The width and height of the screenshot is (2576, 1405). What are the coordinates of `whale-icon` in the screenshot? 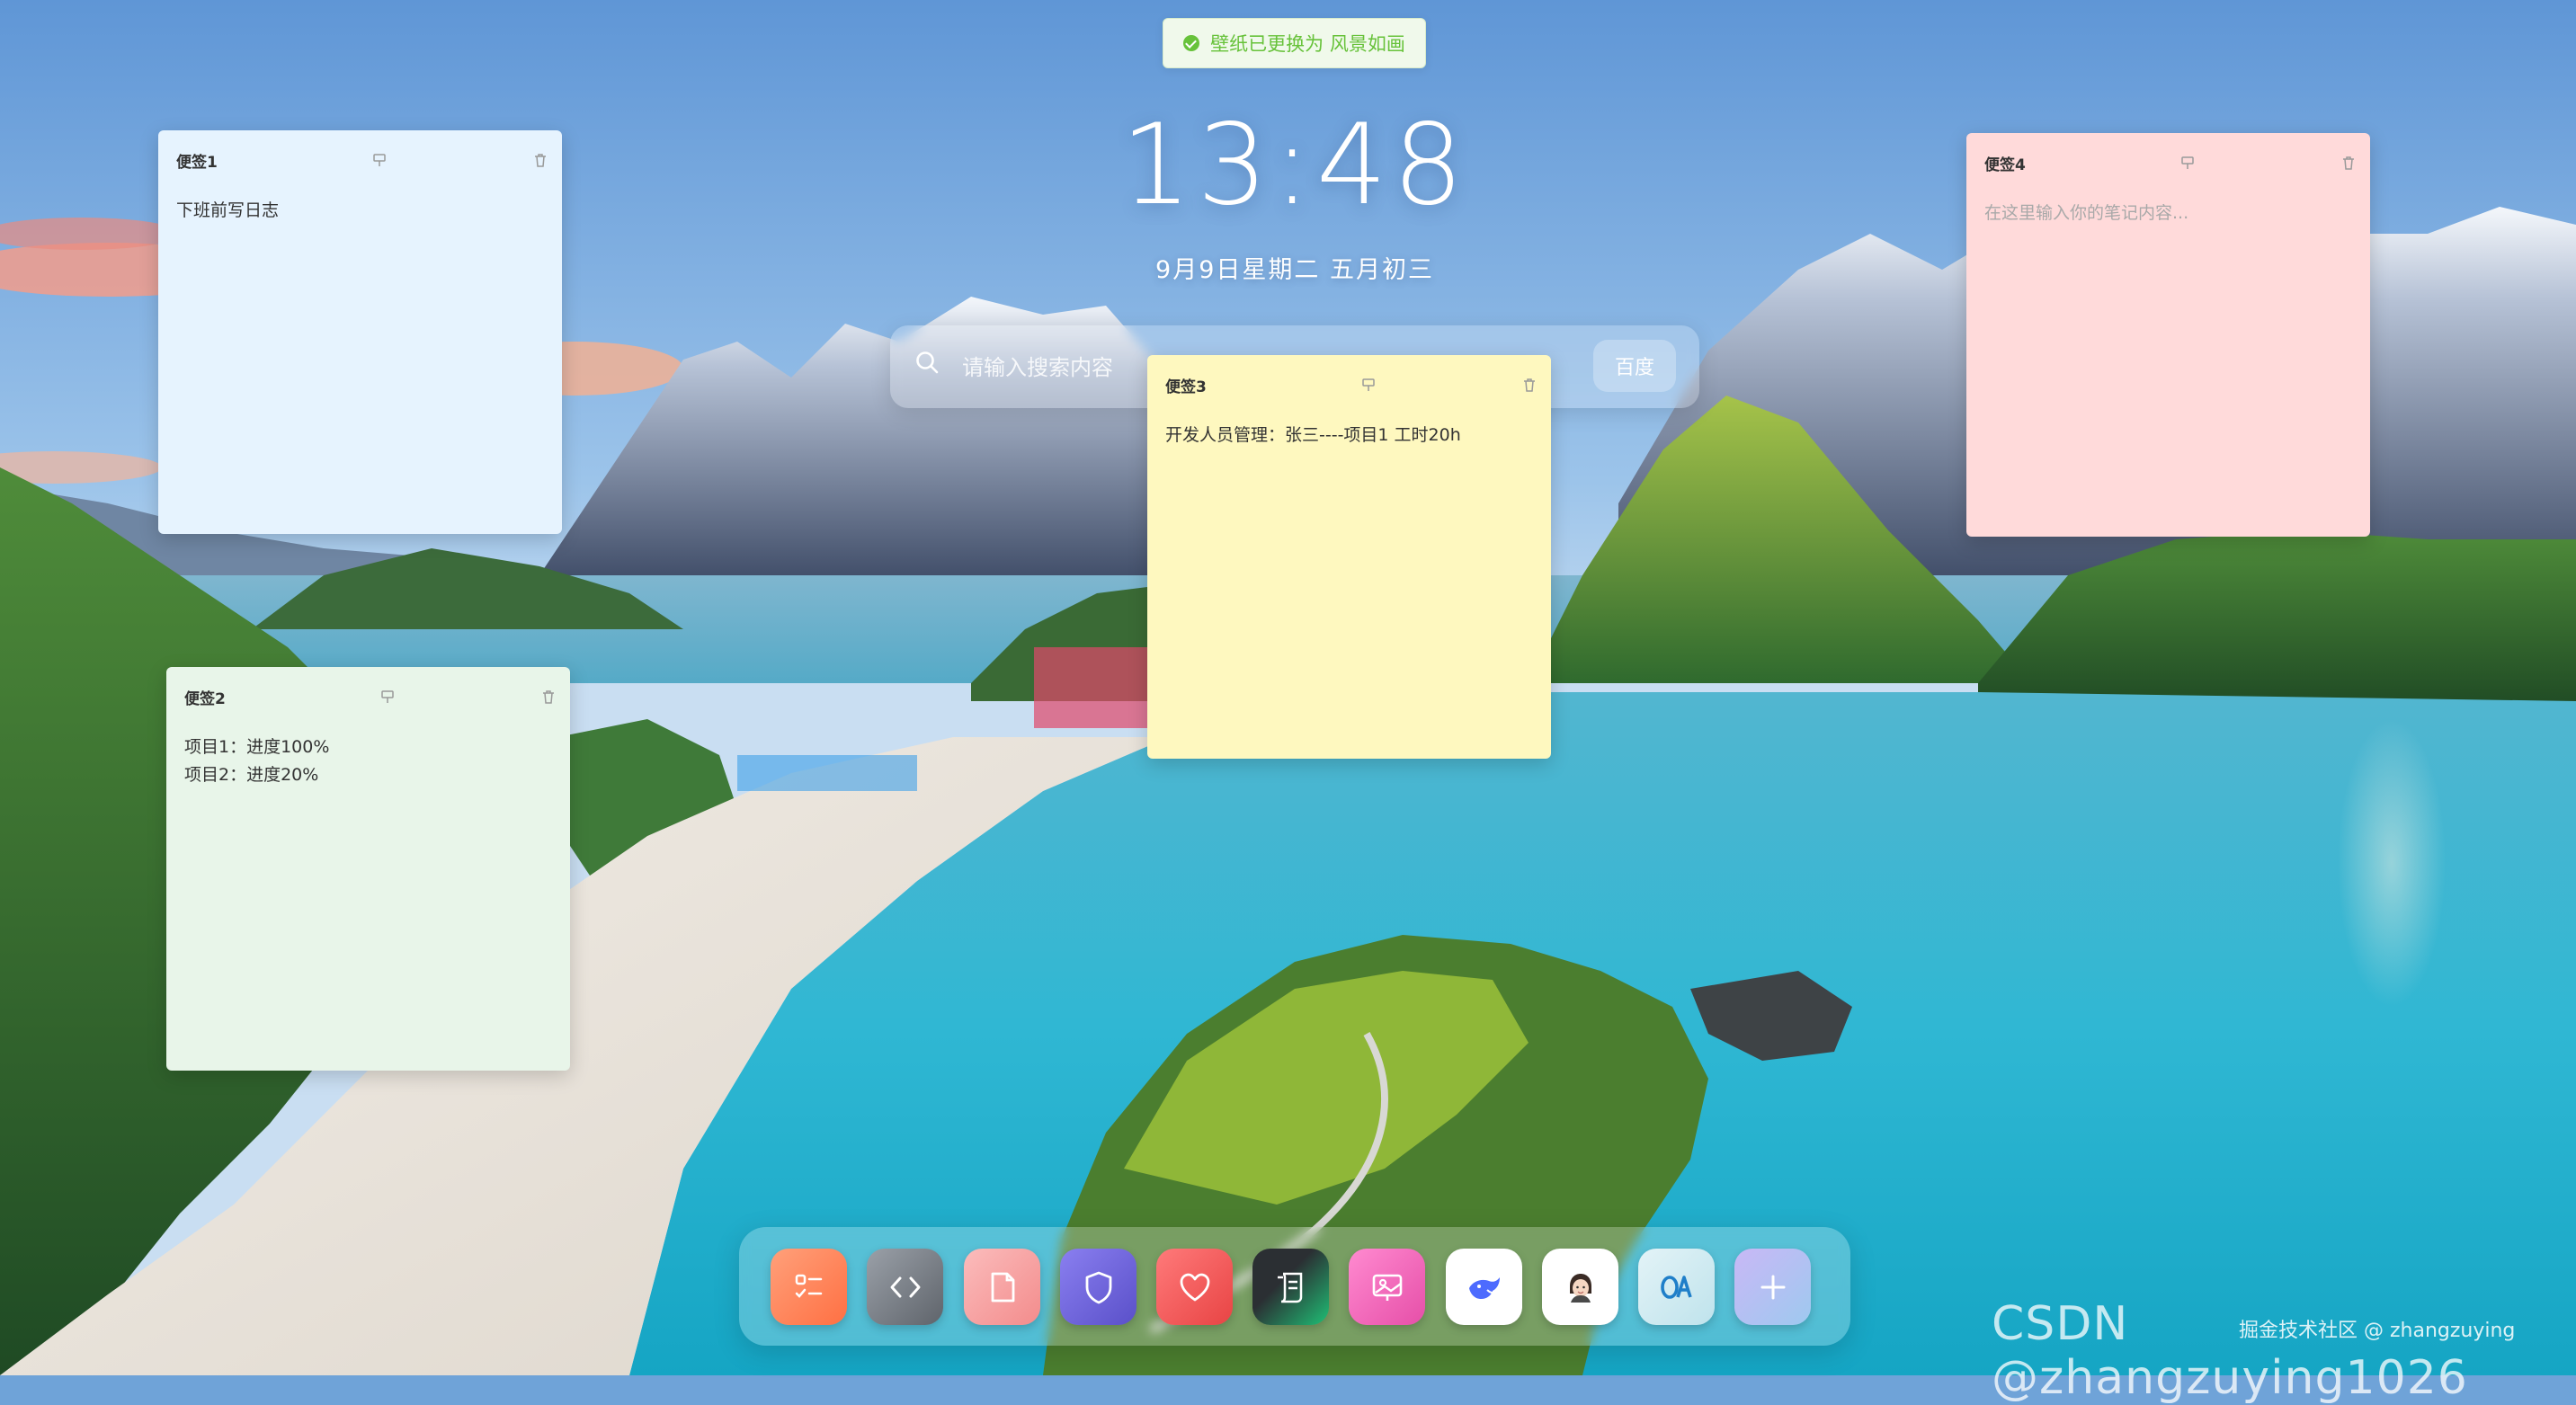 It's located at (1484, 1287).